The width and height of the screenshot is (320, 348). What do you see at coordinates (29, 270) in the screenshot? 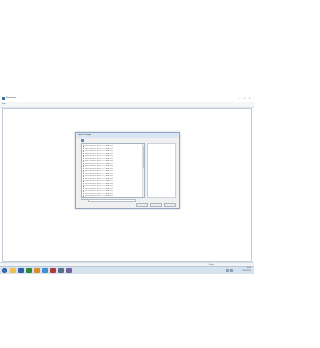
I see `taskbar-app-excel-icon` at bounding box center [29, 270].